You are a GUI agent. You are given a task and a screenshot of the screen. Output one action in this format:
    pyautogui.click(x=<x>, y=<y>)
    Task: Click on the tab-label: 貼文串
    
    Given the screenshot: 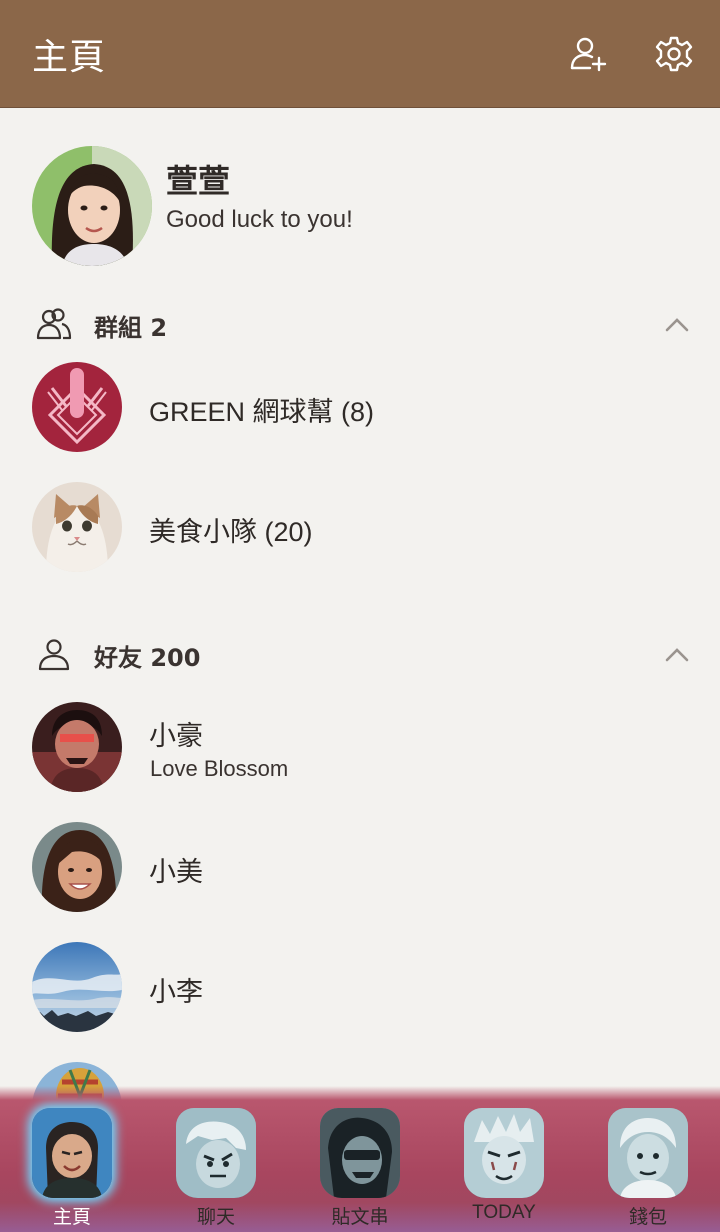 What is the action you would take?
    pyautogui.click(x=360, y=1217)
    